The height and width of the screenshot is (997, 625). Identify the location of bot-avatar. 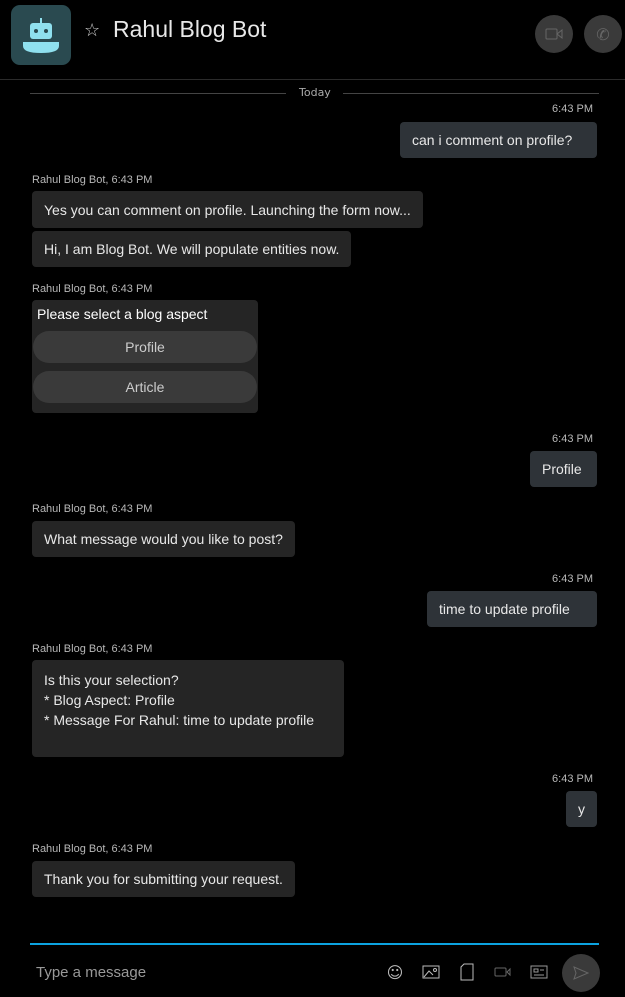
(41, 35).